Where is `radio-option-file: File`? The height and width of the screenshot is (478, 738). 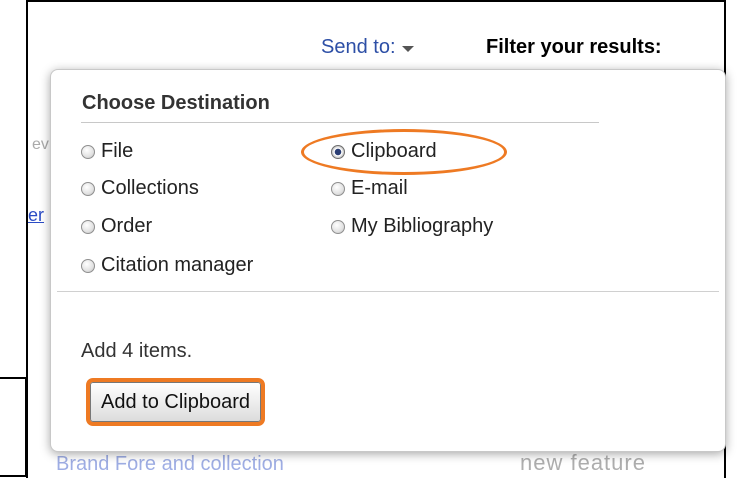
radio-option-file: File is located at coordinates (107, 151).